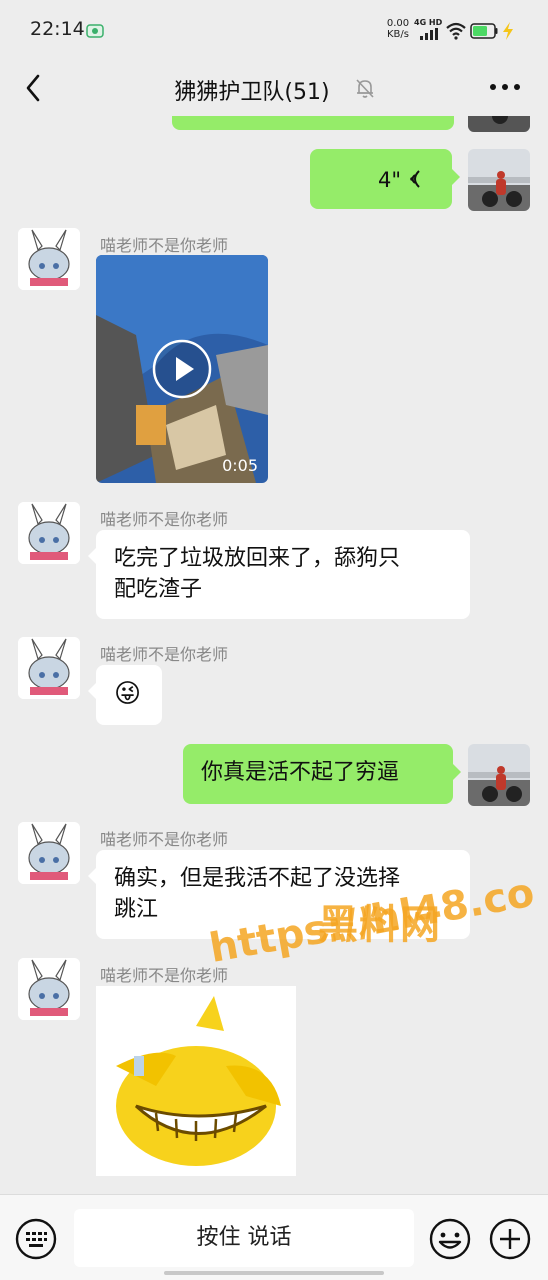  I want to click on more-icon, so click(505, 87).